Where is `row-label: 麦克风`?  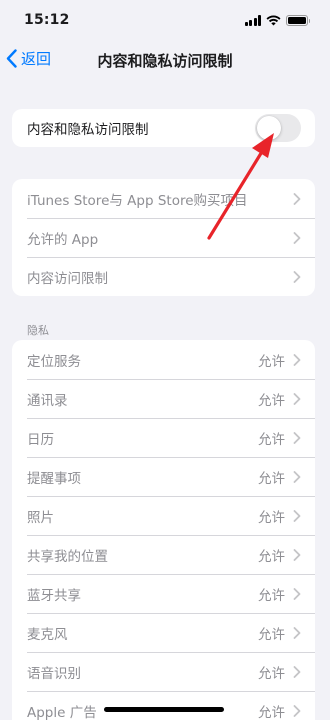 row-label: 麦克风 is located at coordinates (47, 634).